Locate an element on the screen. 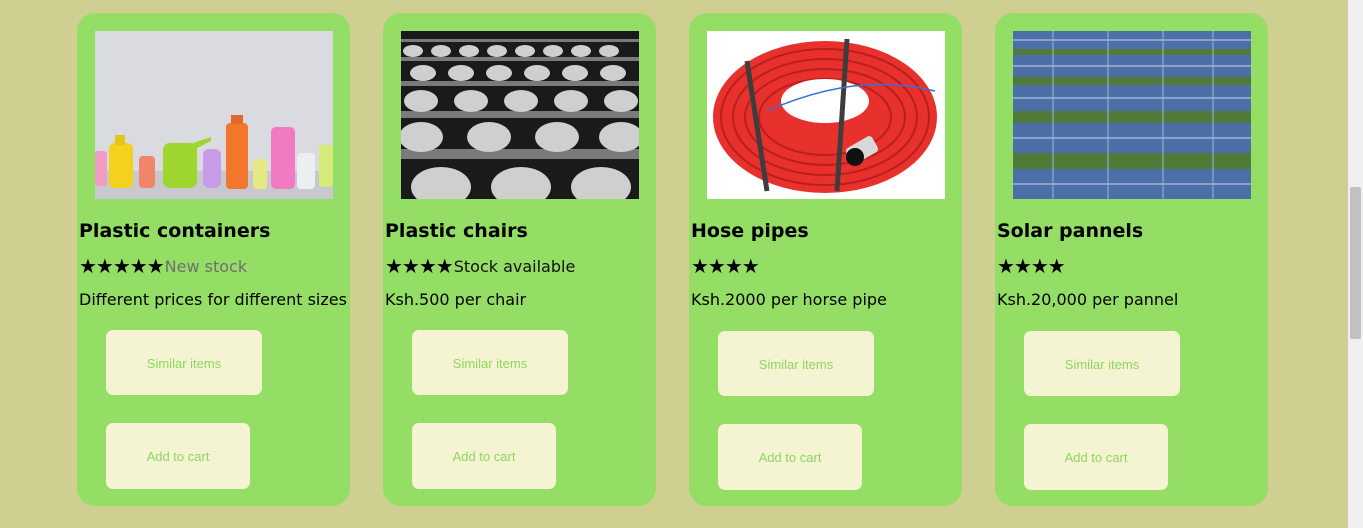  product-title: Solar pannels is located at coordinates (1070, 231).